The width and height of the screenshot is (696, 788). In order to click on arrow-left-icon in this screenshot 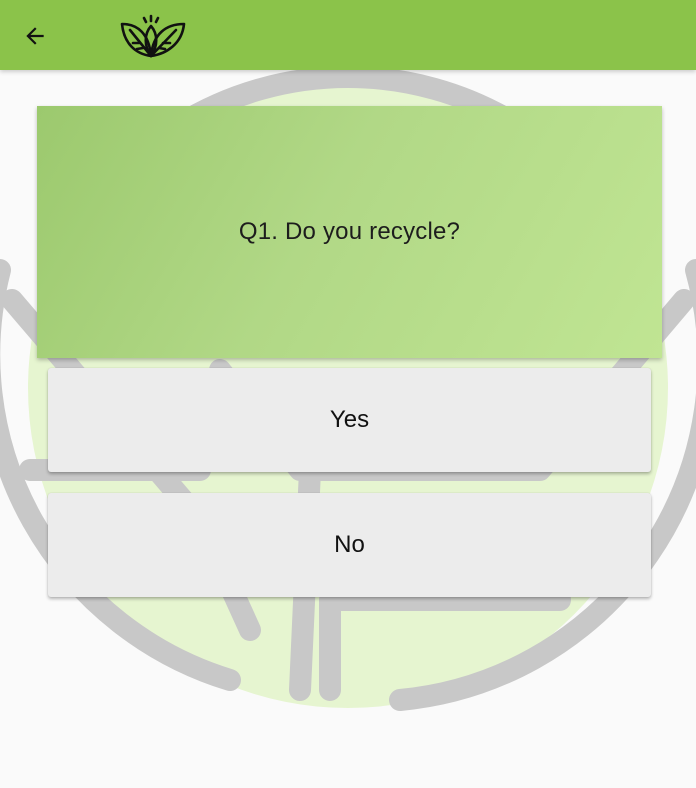, I will do `click(35, 36)`.